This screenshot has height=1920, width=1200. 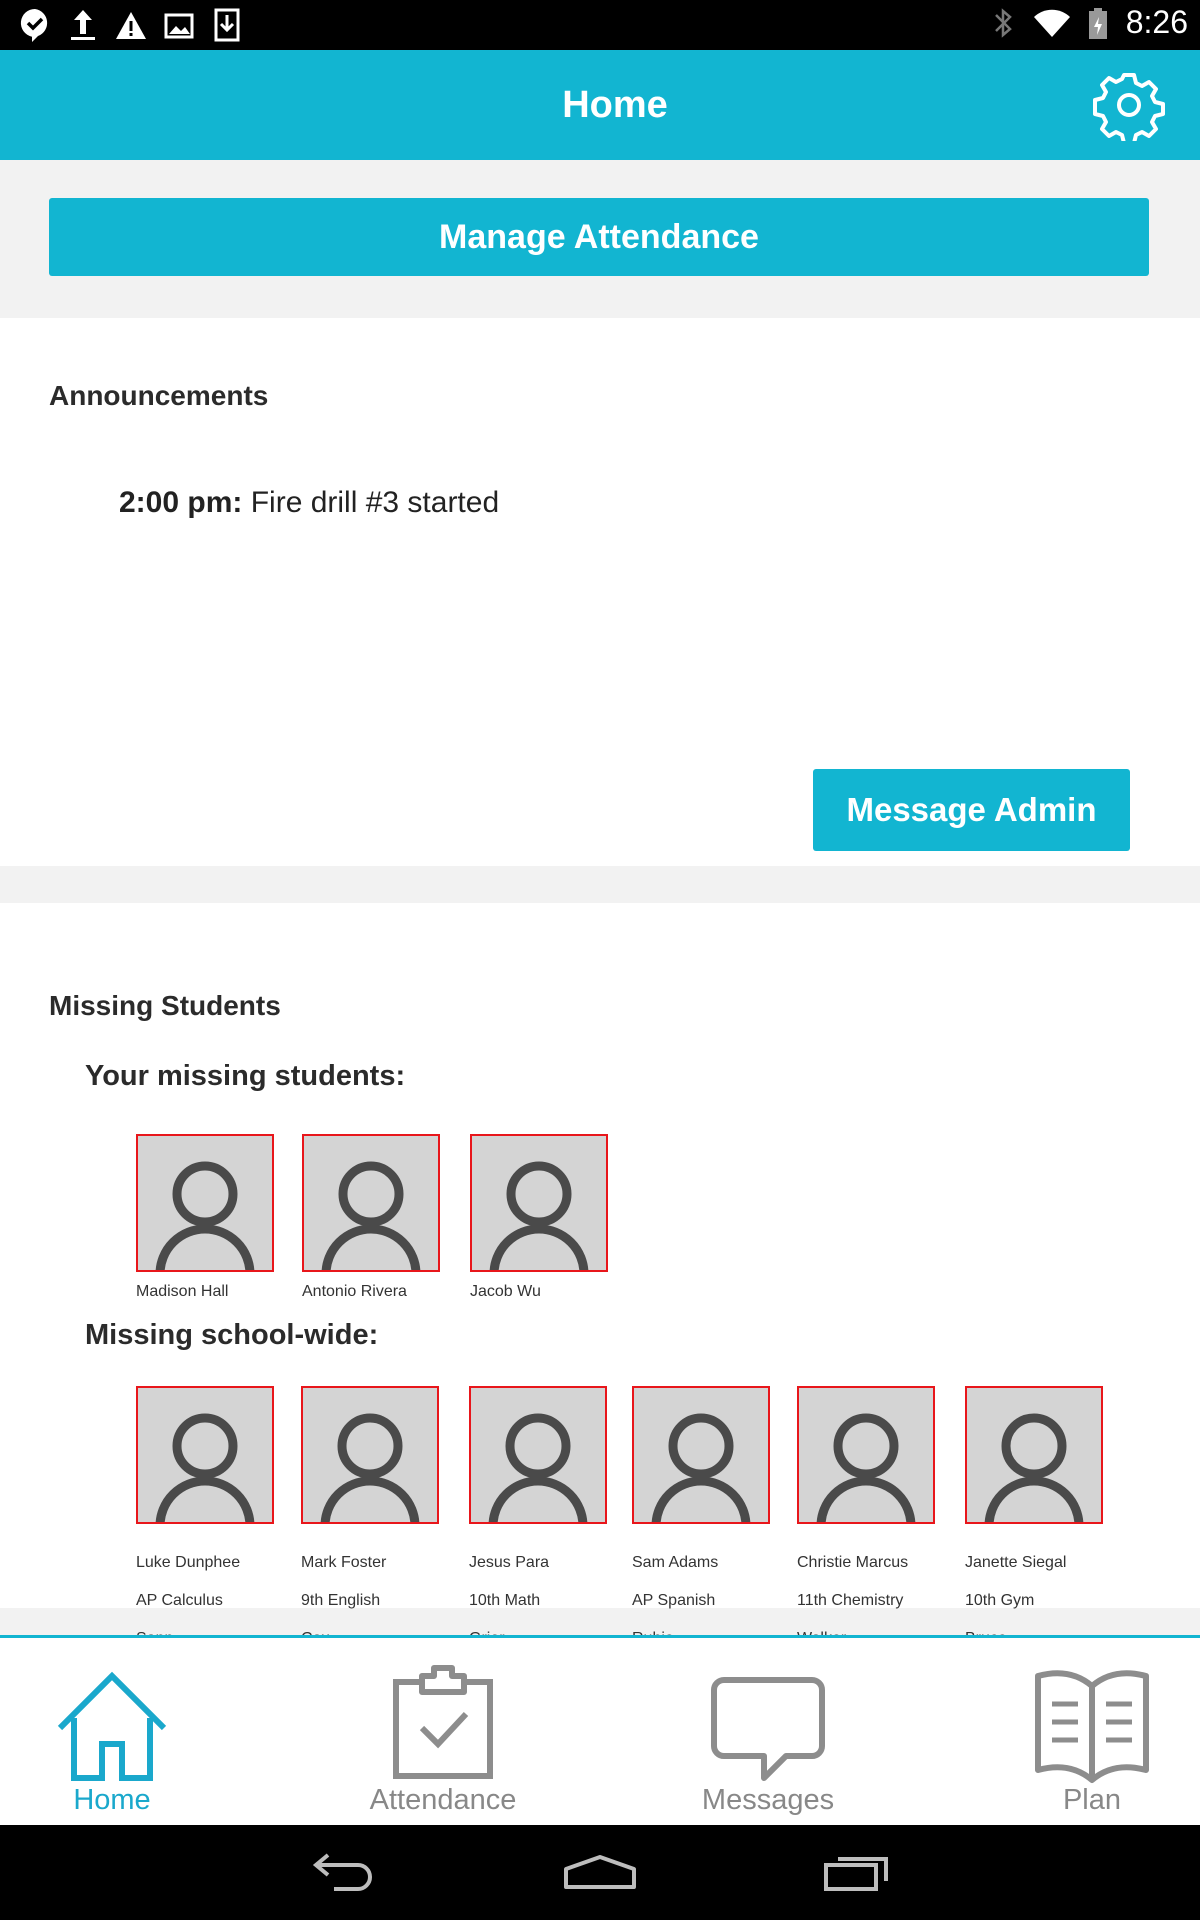 I want to click on student-card: Jacob Wu, so click(x=545, y=1217).